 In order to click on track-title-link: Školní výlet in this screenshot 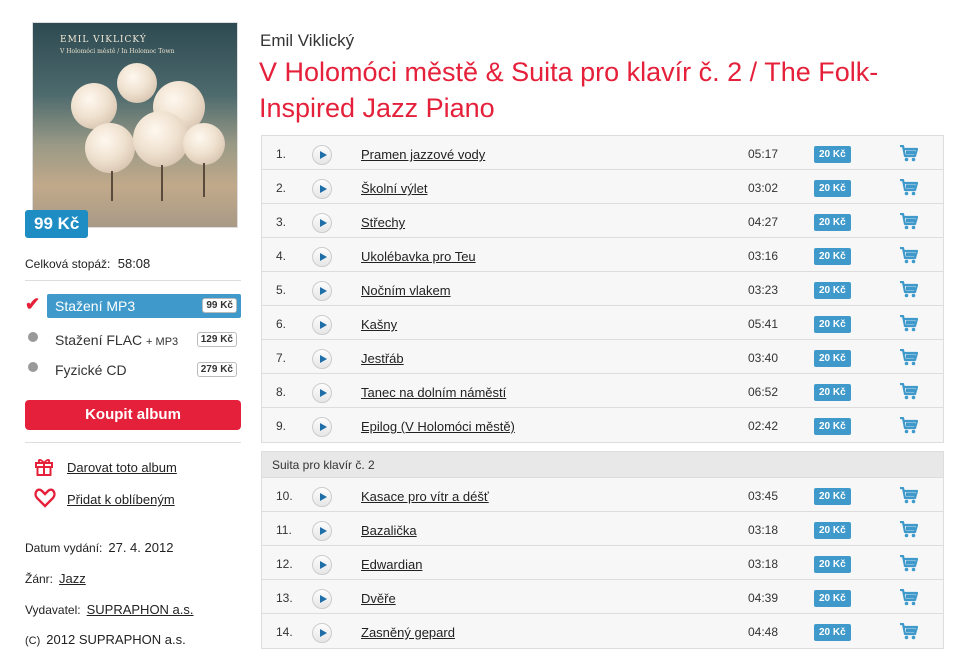, I will do `click(394, 188)`.